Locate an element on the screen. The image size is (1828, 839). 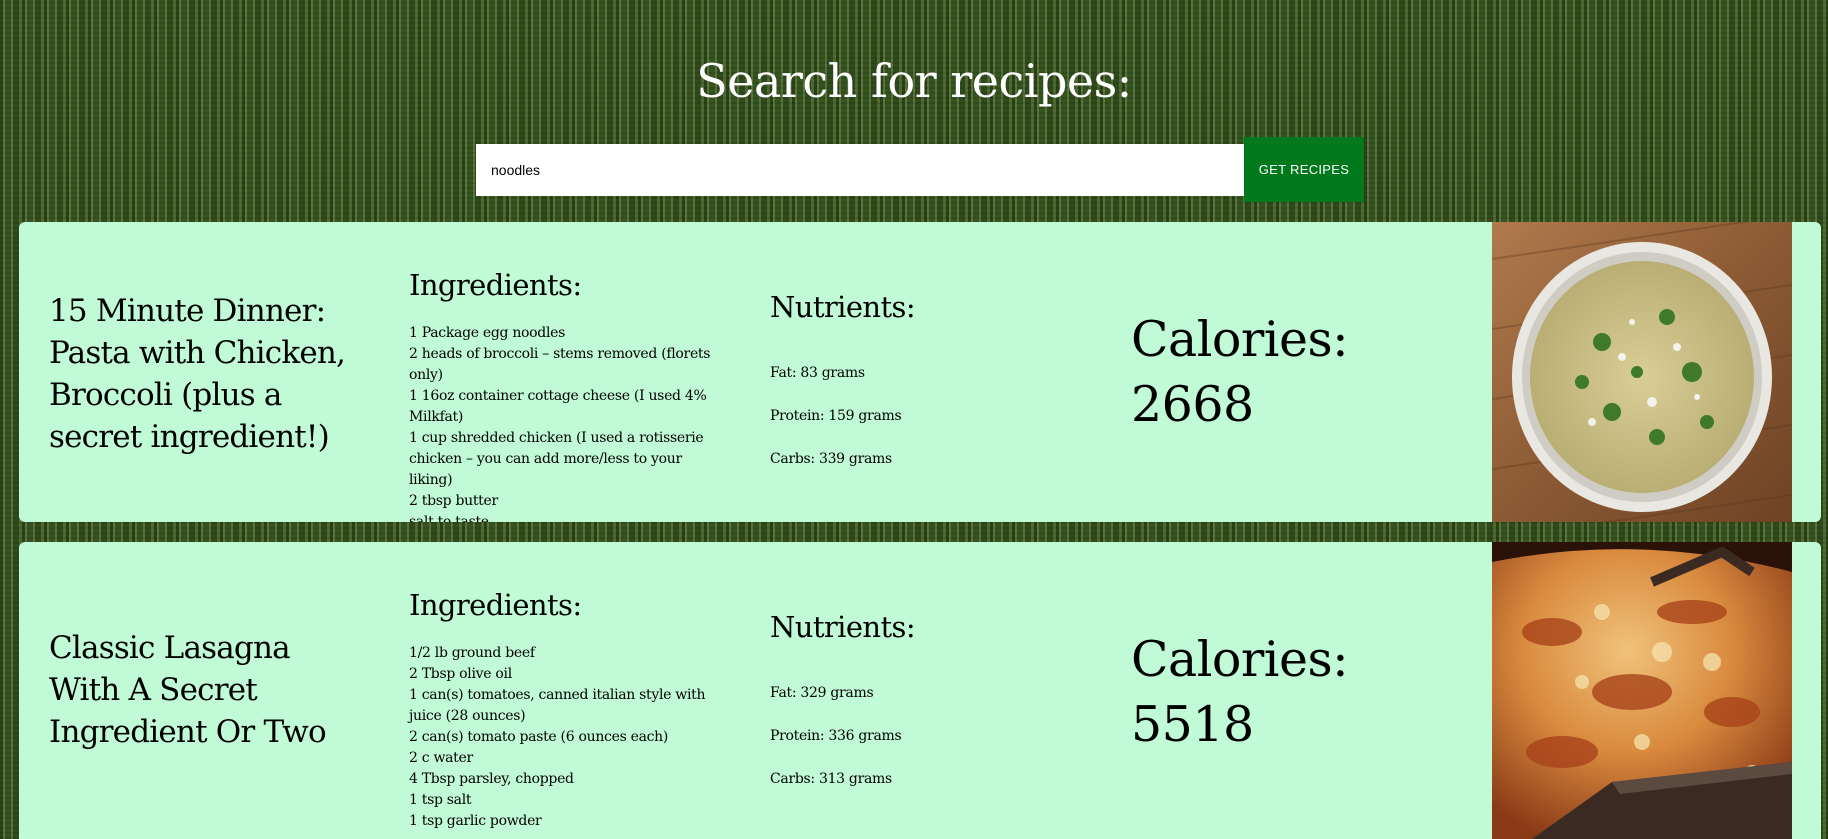
protein-value: Protein: 159 grams is located at coordinates (836, 416).